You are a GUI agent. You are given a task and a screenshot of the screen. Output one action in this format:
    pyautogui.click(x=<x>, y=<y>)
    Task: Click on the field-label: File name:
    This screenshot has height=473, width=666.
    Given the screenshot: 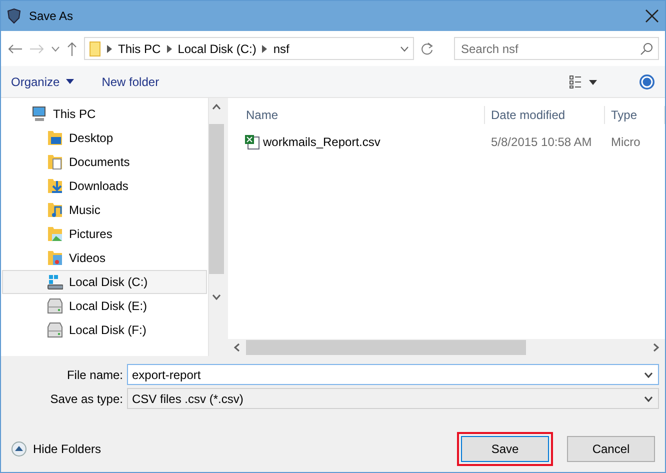 What is the action you would take?
    pyautogui.click(x=94, y=375)
    